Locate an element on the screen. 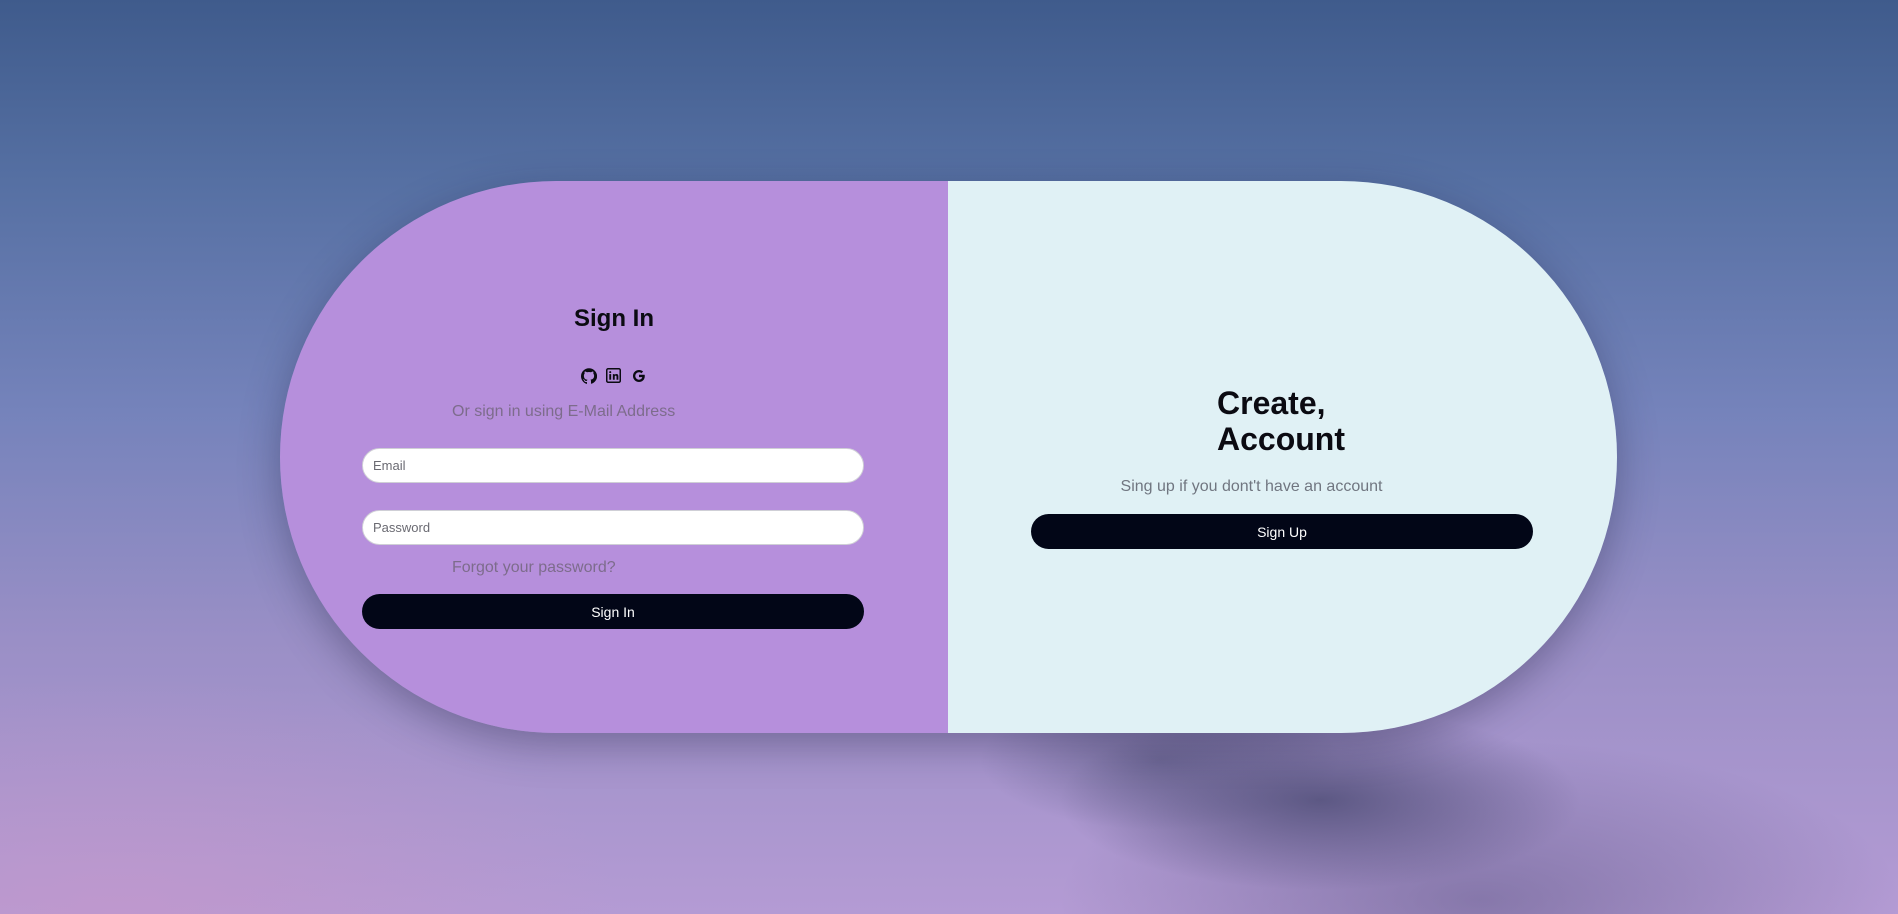 The image size is (1898, 914). linkedin-icon is located at coordinates (613, 375).